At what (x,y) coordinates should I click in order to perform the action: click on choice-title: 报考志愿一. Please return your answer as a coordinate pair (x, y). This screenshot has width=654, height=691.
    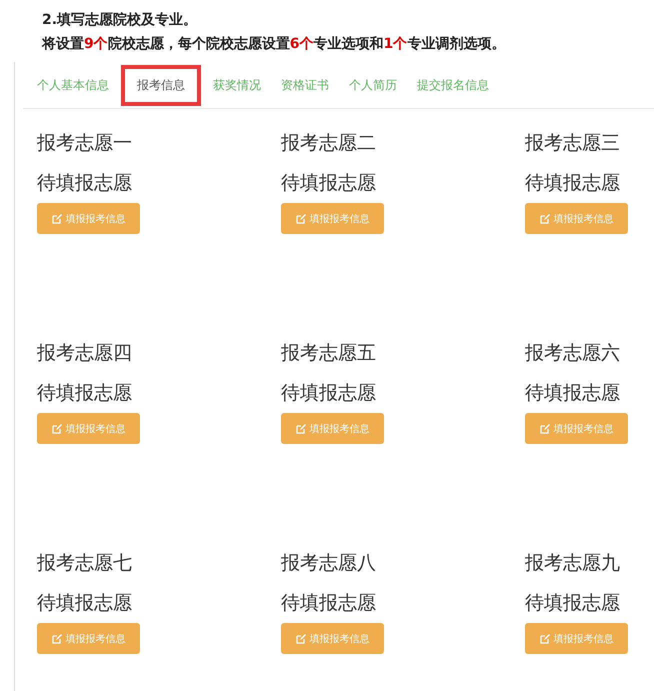
    Looking at the image, I should click on (84, 143).